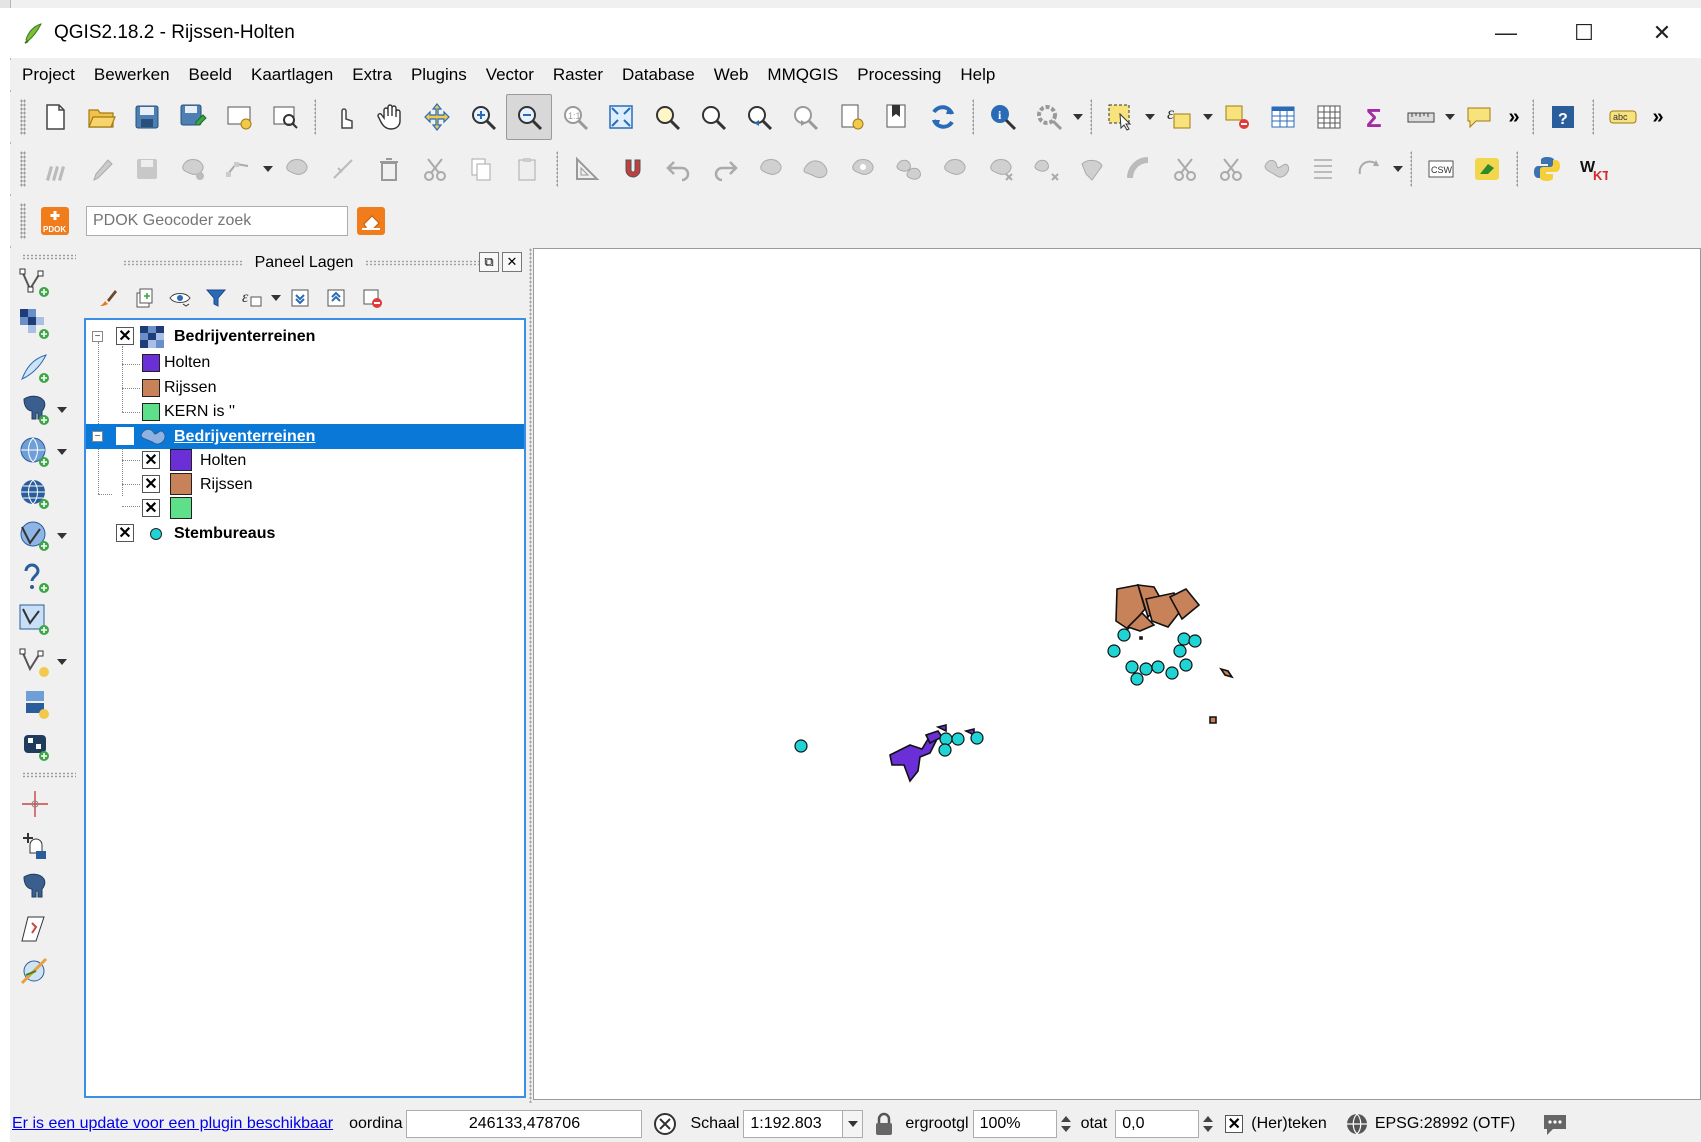 This screenshot has height=1142, width=1701. Describe the element at coordinates (578, 75) in the screenshot. I see `menu-raster: Raster` at that location.